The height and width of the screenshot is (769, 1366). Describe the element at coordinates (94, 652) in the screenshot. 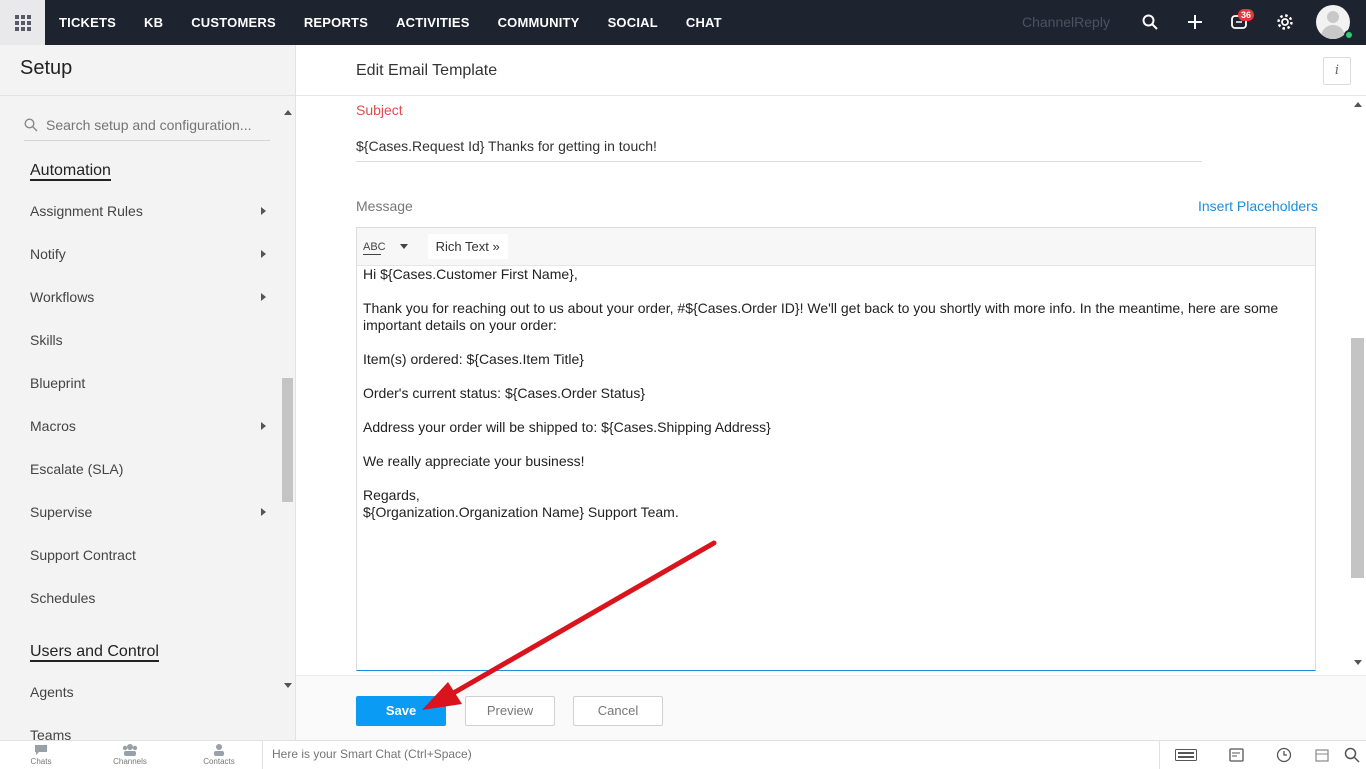

I see `section-heading-users-and-control: Users and Control` at that location.